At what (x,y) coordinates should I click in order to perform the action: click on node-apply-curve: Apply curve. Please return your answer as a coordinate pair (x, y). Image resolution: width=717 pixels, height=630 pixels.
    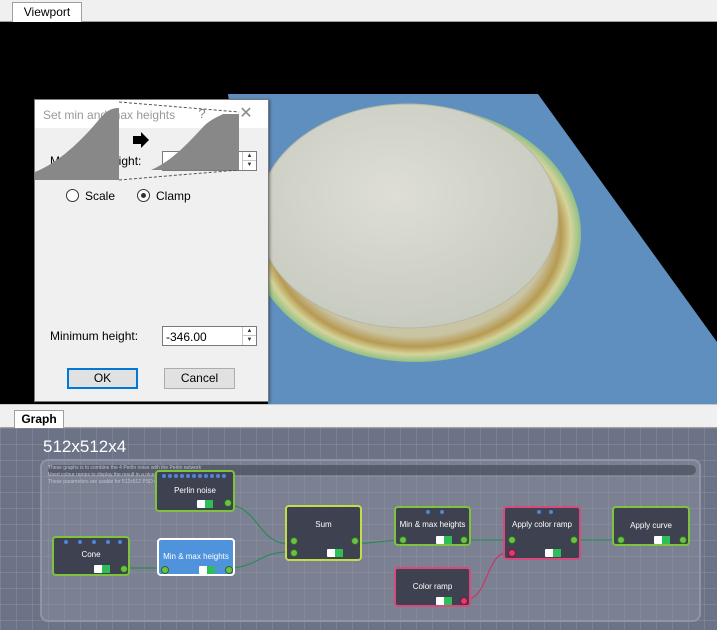
    Looking at the image, I should click on (651, 526).